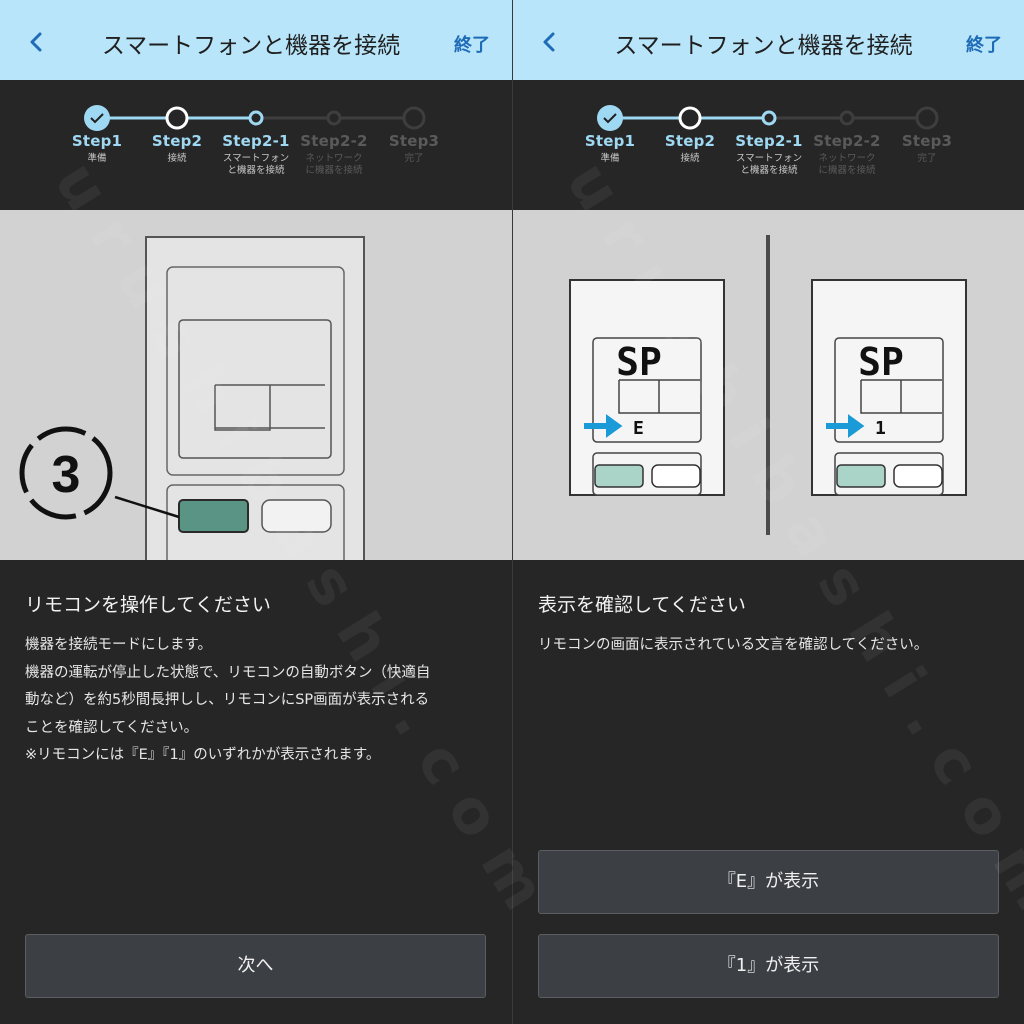  What do you see at coordinates (255, 966) in the screenshot?
I see `next-button: 次へ` at bounding box center [255, 966].